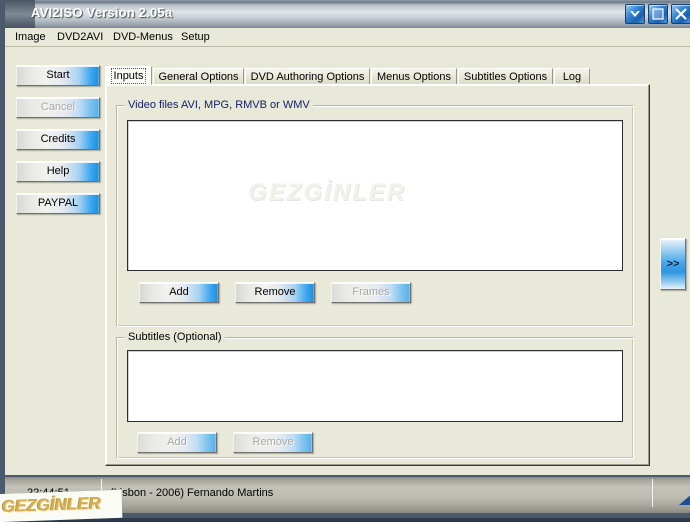 The height and width of the screenshot is (522, 690). What do you see at coordinates (58, 203) in the screenshot?
I see `paypal-button: PAYPAL` at bounding box center [58, 203].